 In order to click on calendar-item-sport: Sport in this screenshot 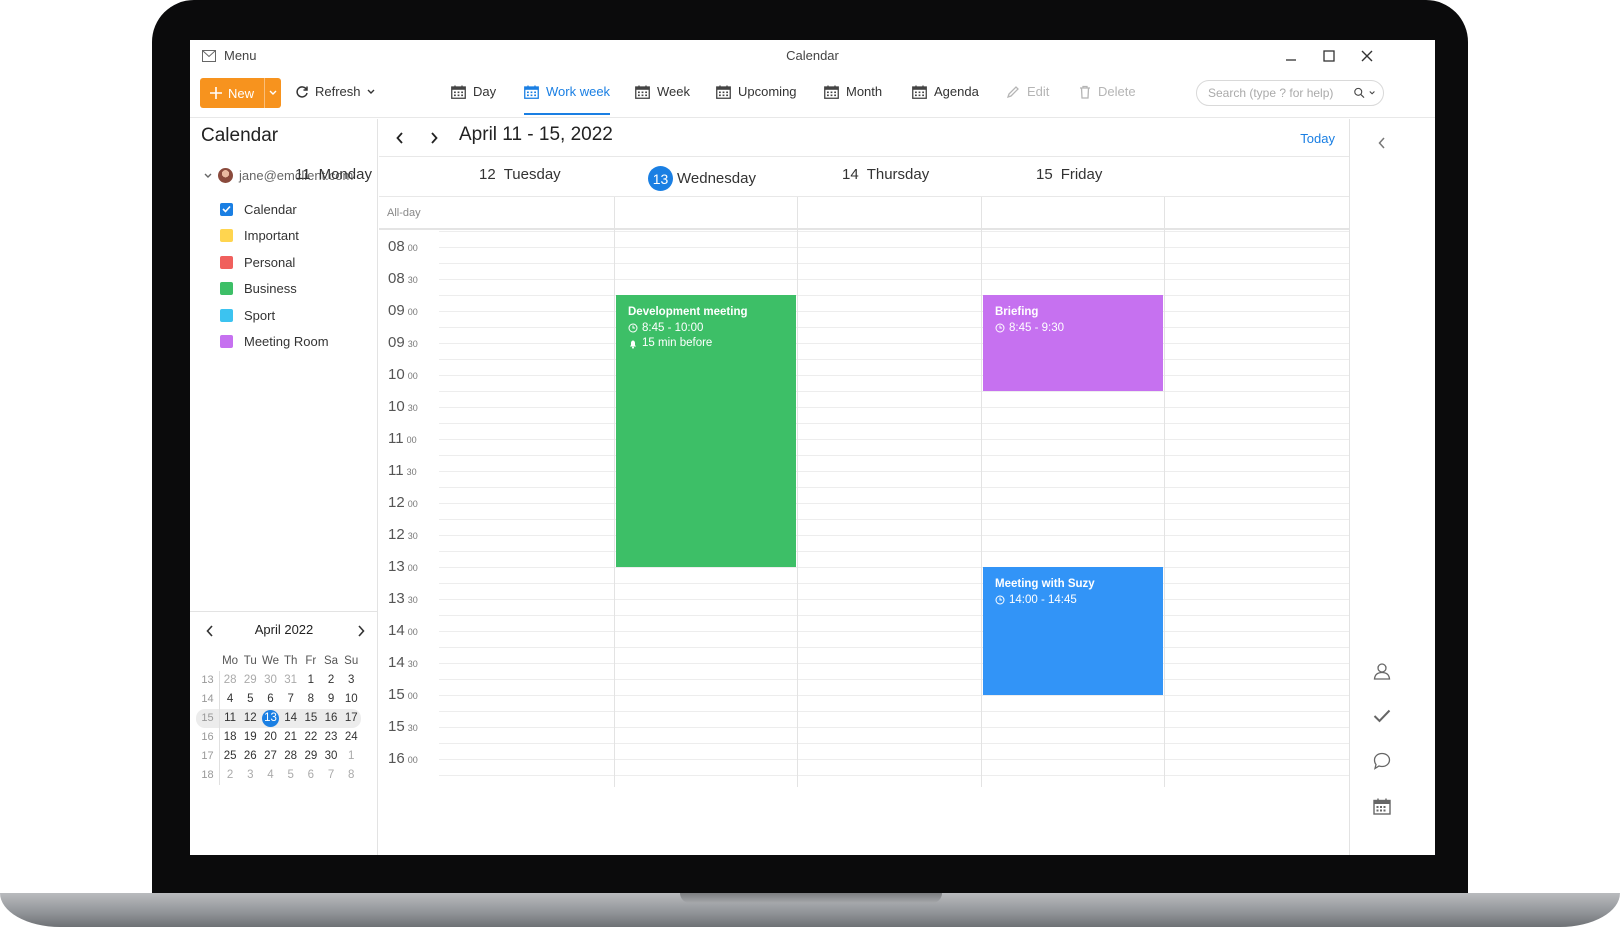, I will do `click(274, 315)`.